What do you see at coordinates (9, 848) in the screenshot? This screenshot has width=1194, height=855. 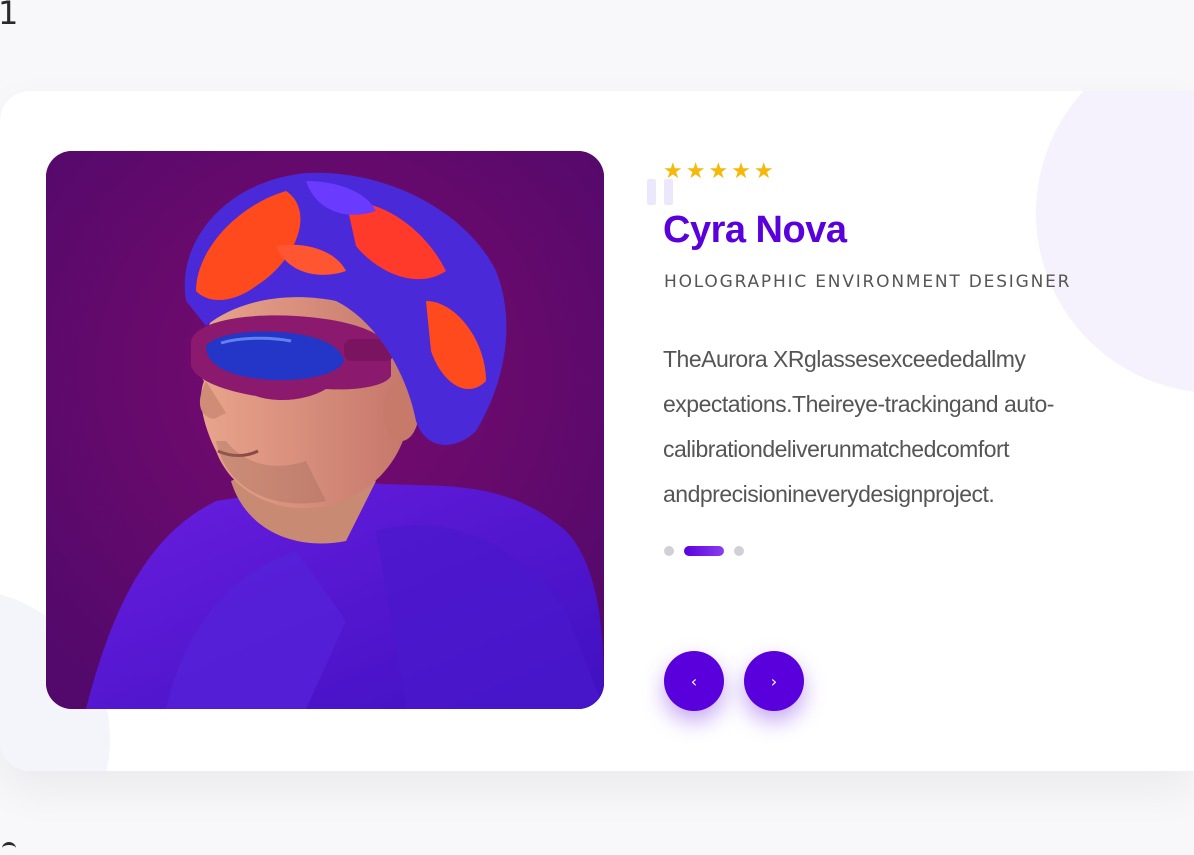 I see `next-section-fragment` at bounding box center [9, 848].